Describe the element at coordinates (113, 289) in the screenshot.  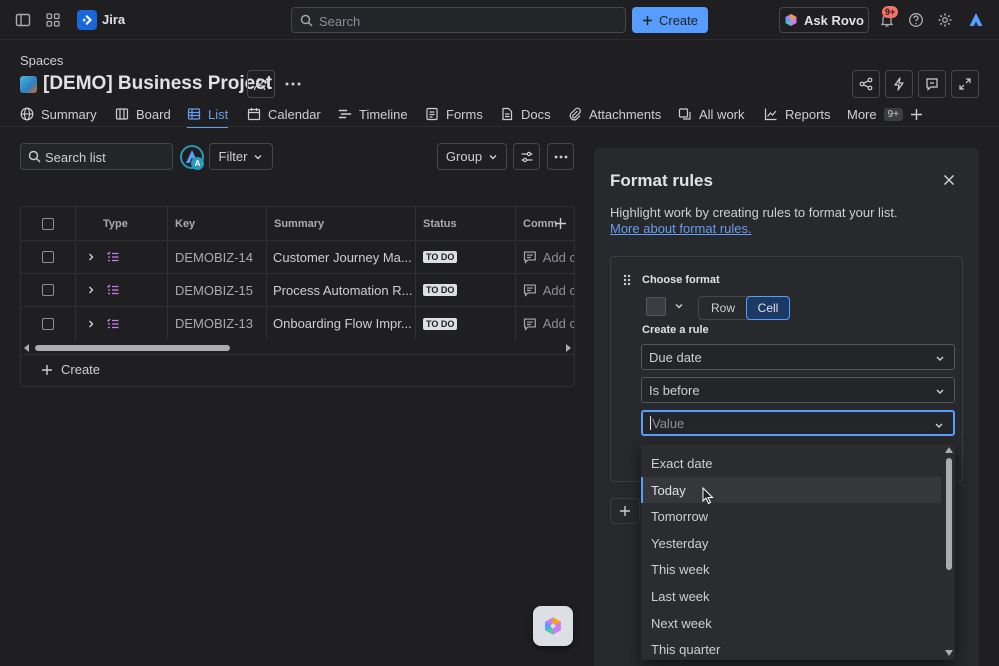
I see `task-list-icon` at that location.